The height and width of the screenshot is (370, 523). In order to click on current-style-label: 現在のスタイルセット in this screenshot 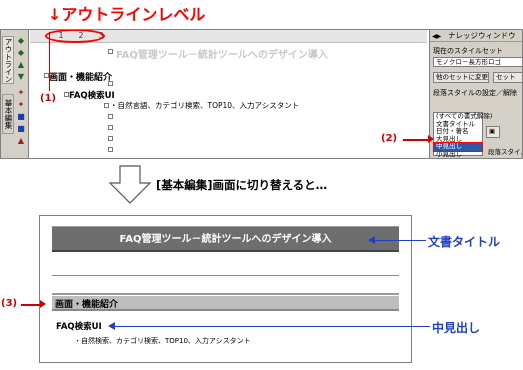, I will do `click(468, 51)`.